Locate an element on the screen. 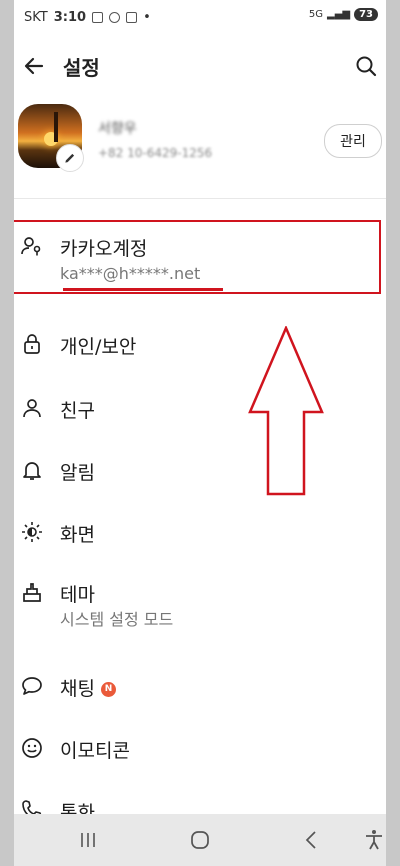 The width and height of the screenshot is (400, 866). app-header: 설정 is located at coordinates (200, 66).